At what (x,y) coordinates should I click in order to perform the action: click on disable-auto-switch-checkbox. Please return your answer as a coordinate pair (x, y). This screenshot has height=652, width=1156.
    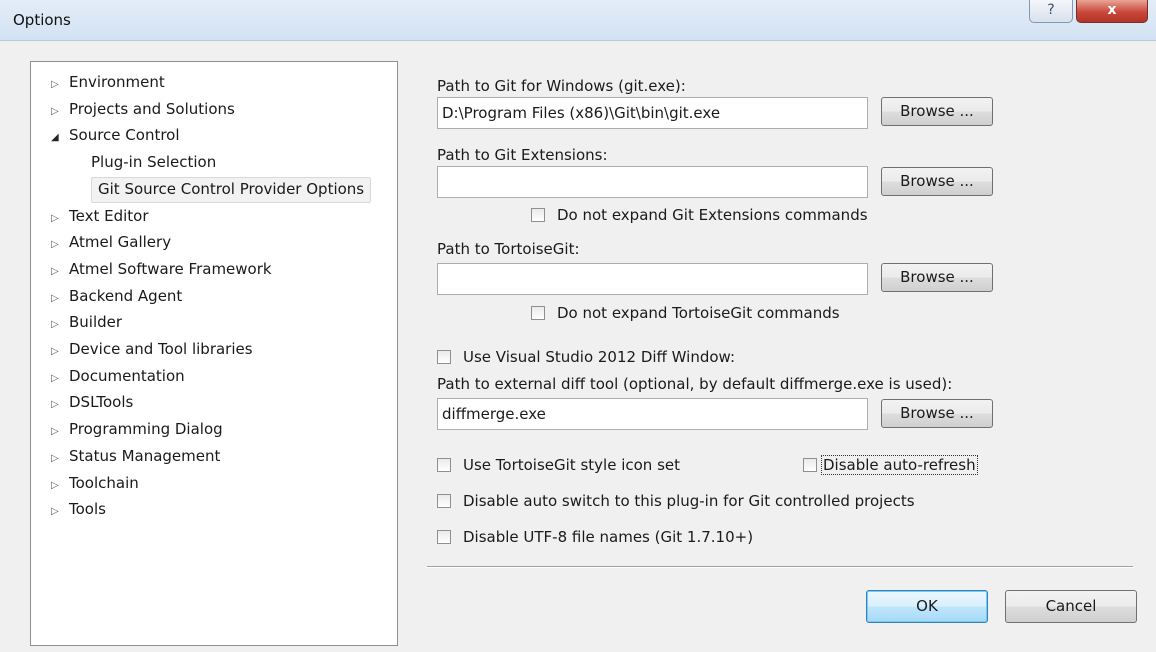
    Looking at the image, I should click on (444, 500).